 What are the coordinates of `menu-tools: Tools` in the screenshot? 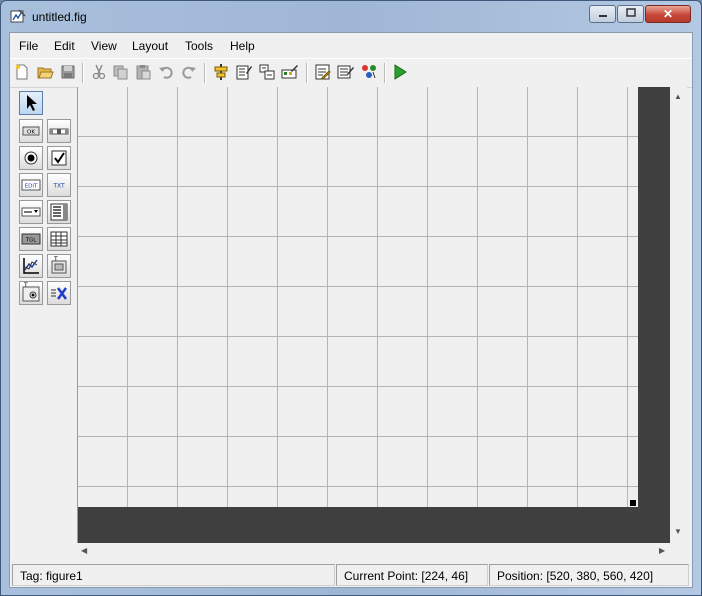 It's located at (199, 46).